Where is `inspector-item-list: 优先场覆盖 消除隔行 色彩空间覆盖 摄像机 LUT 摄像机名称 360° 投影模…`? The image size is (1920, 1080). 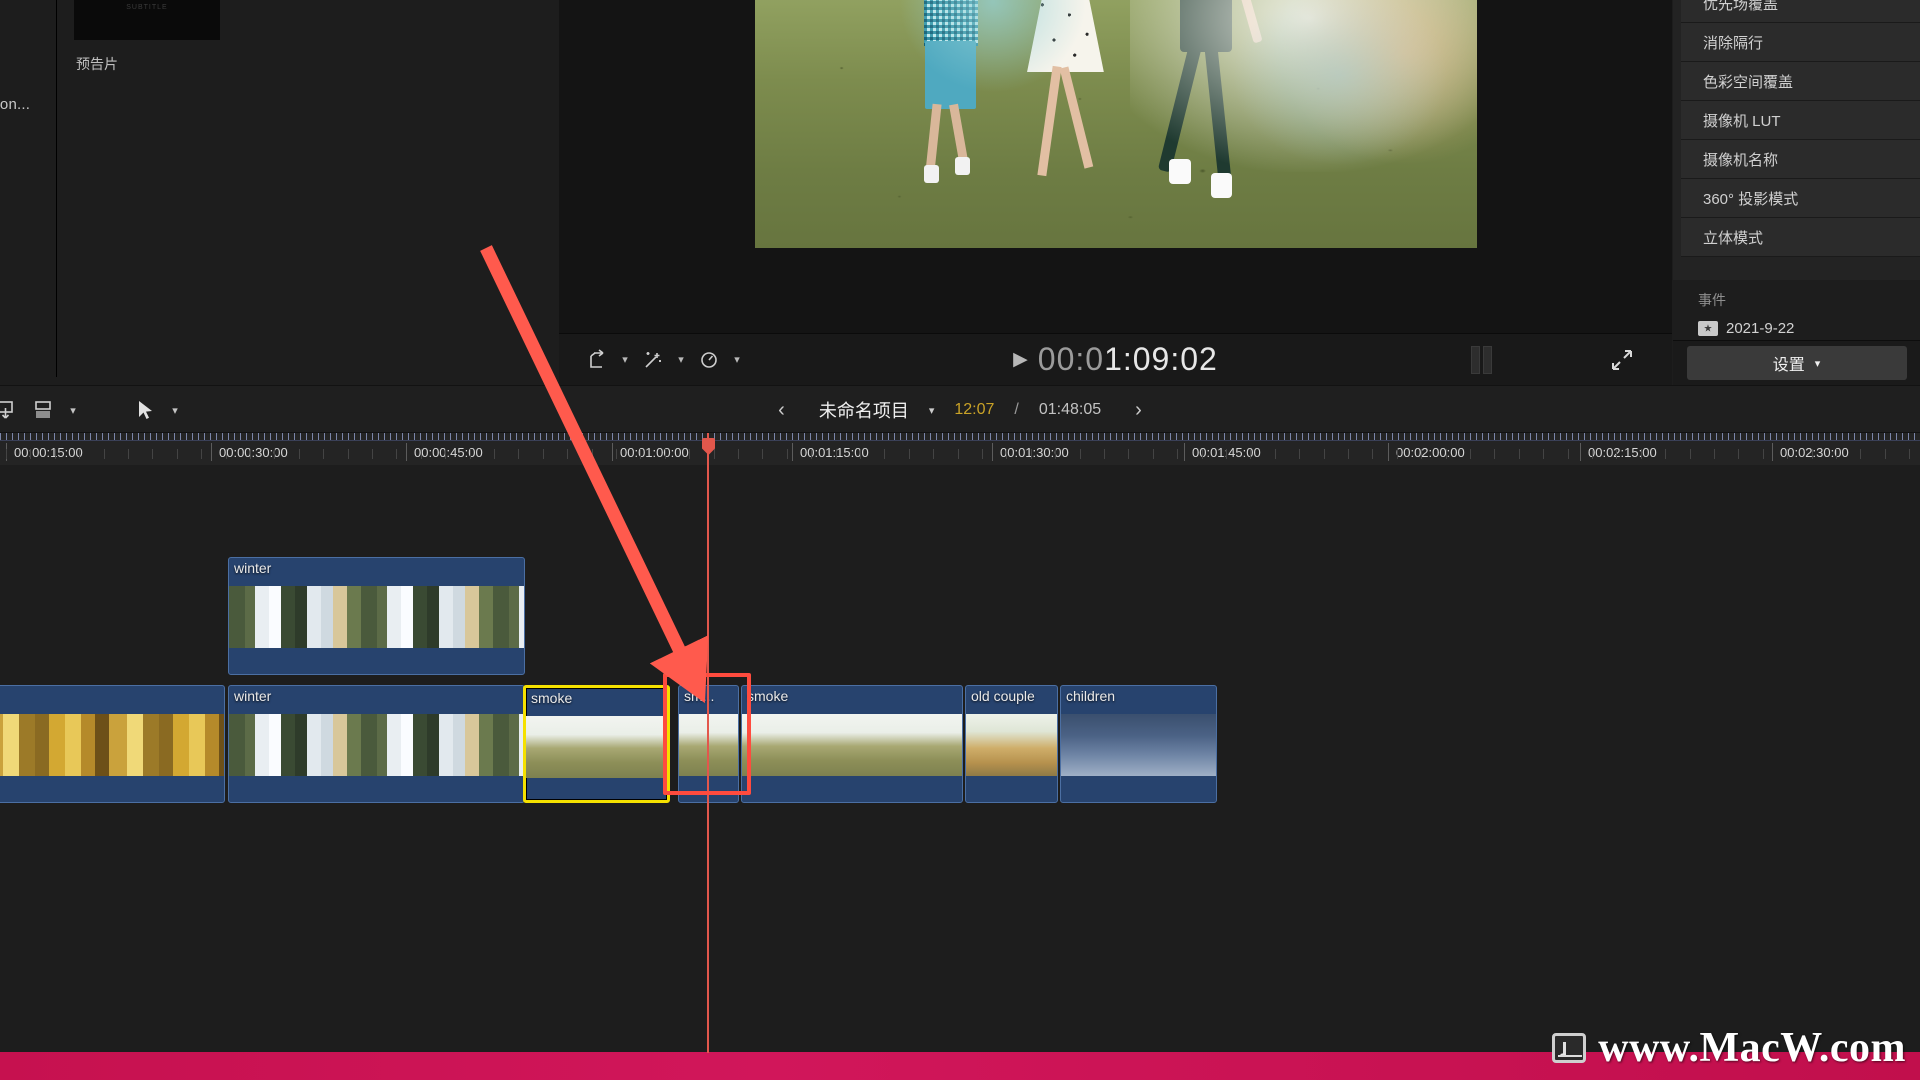 inspector-item-list: 优先场覆盖 消除隔行 色彩空间覆盖 摄像机 LUT 摄像机名称 360° 投影模… is located at coordinates (1800, 128).